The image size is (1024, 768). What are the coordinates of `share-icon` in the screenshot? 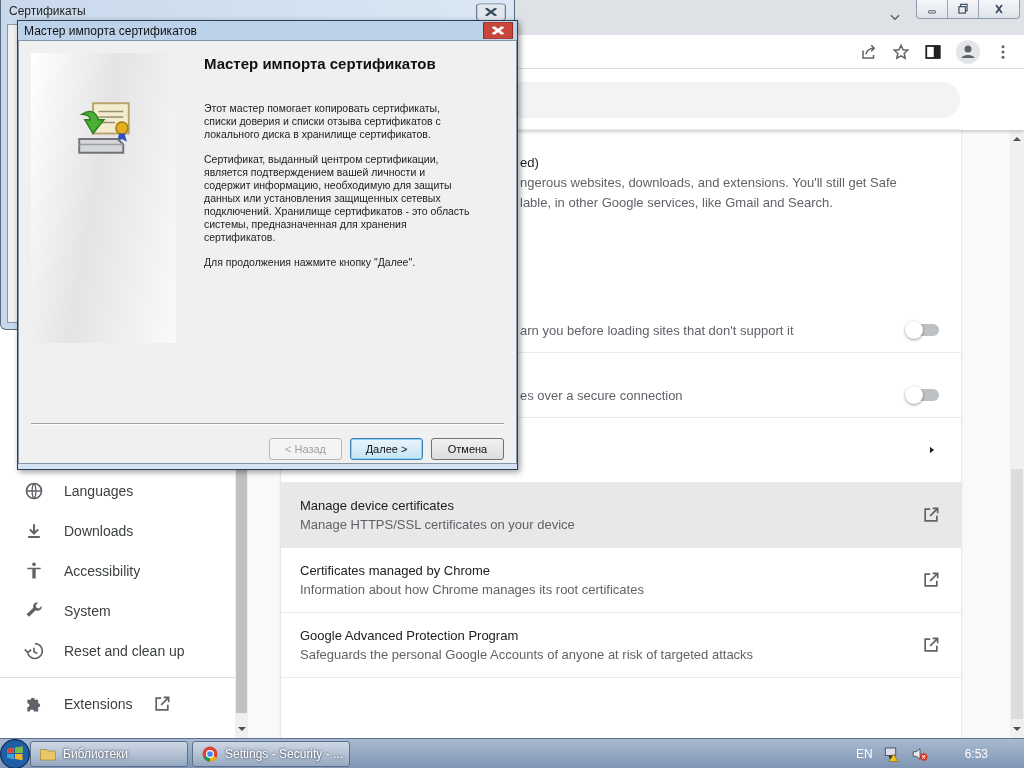 It's located at (869, 51).